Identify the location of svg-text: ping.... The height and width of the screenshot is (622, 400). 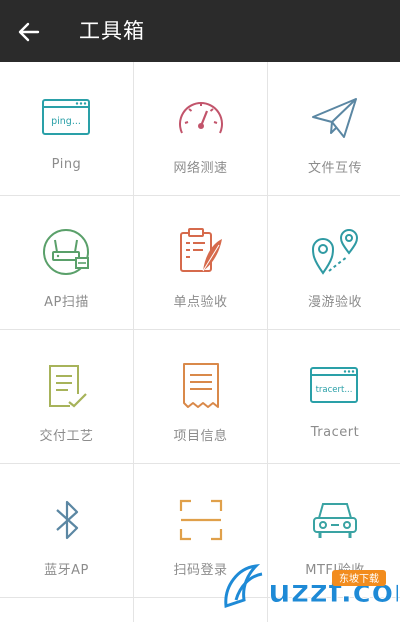
(66, 121).